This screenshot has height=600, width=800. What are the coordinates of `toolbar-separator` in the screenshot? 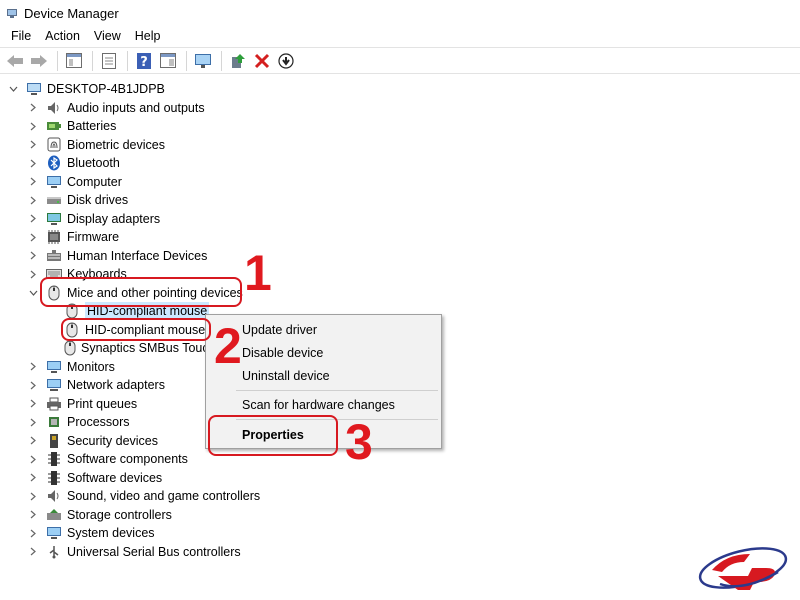 It's located at (186, 60).